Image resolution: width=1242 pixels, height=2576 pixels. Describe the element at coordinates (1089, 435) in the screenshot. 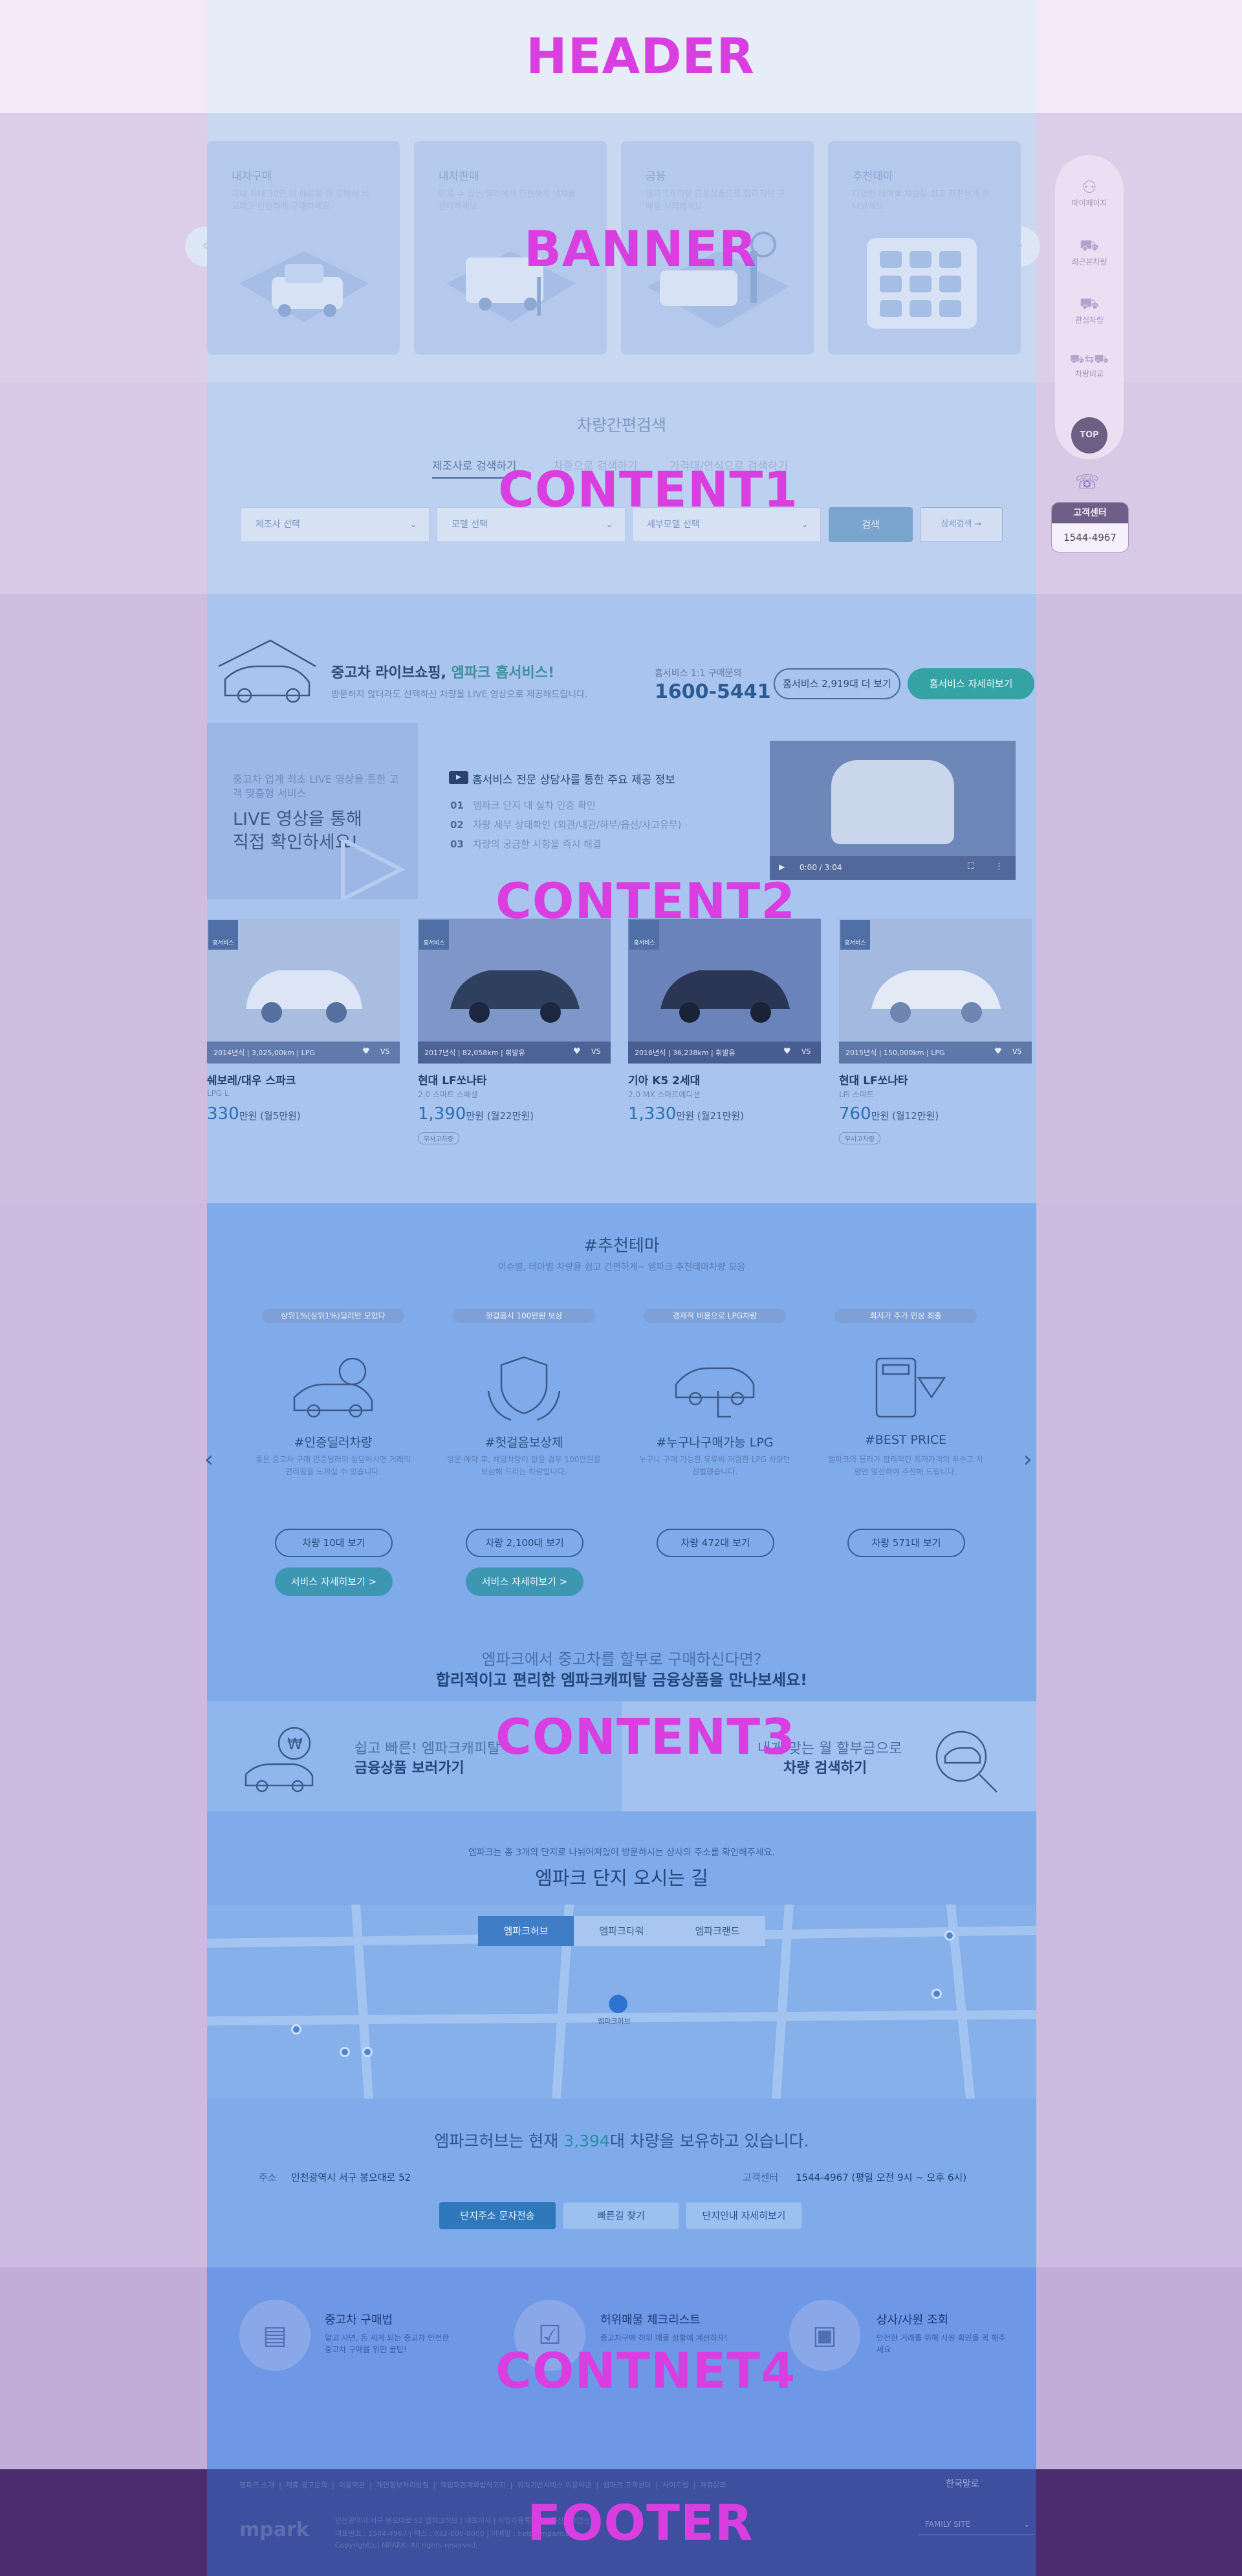

I see `top-button: TOP` at that location.